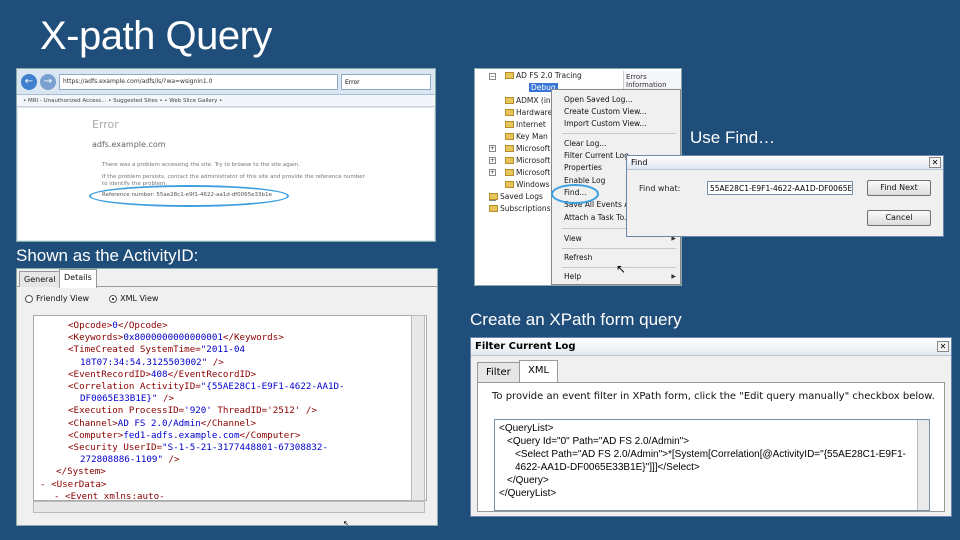 This screenshot has width=960, height=540. Describe the element at coordinates (73, 484) in the screenshot. I see `xml-line: - <UserData>` at that location.